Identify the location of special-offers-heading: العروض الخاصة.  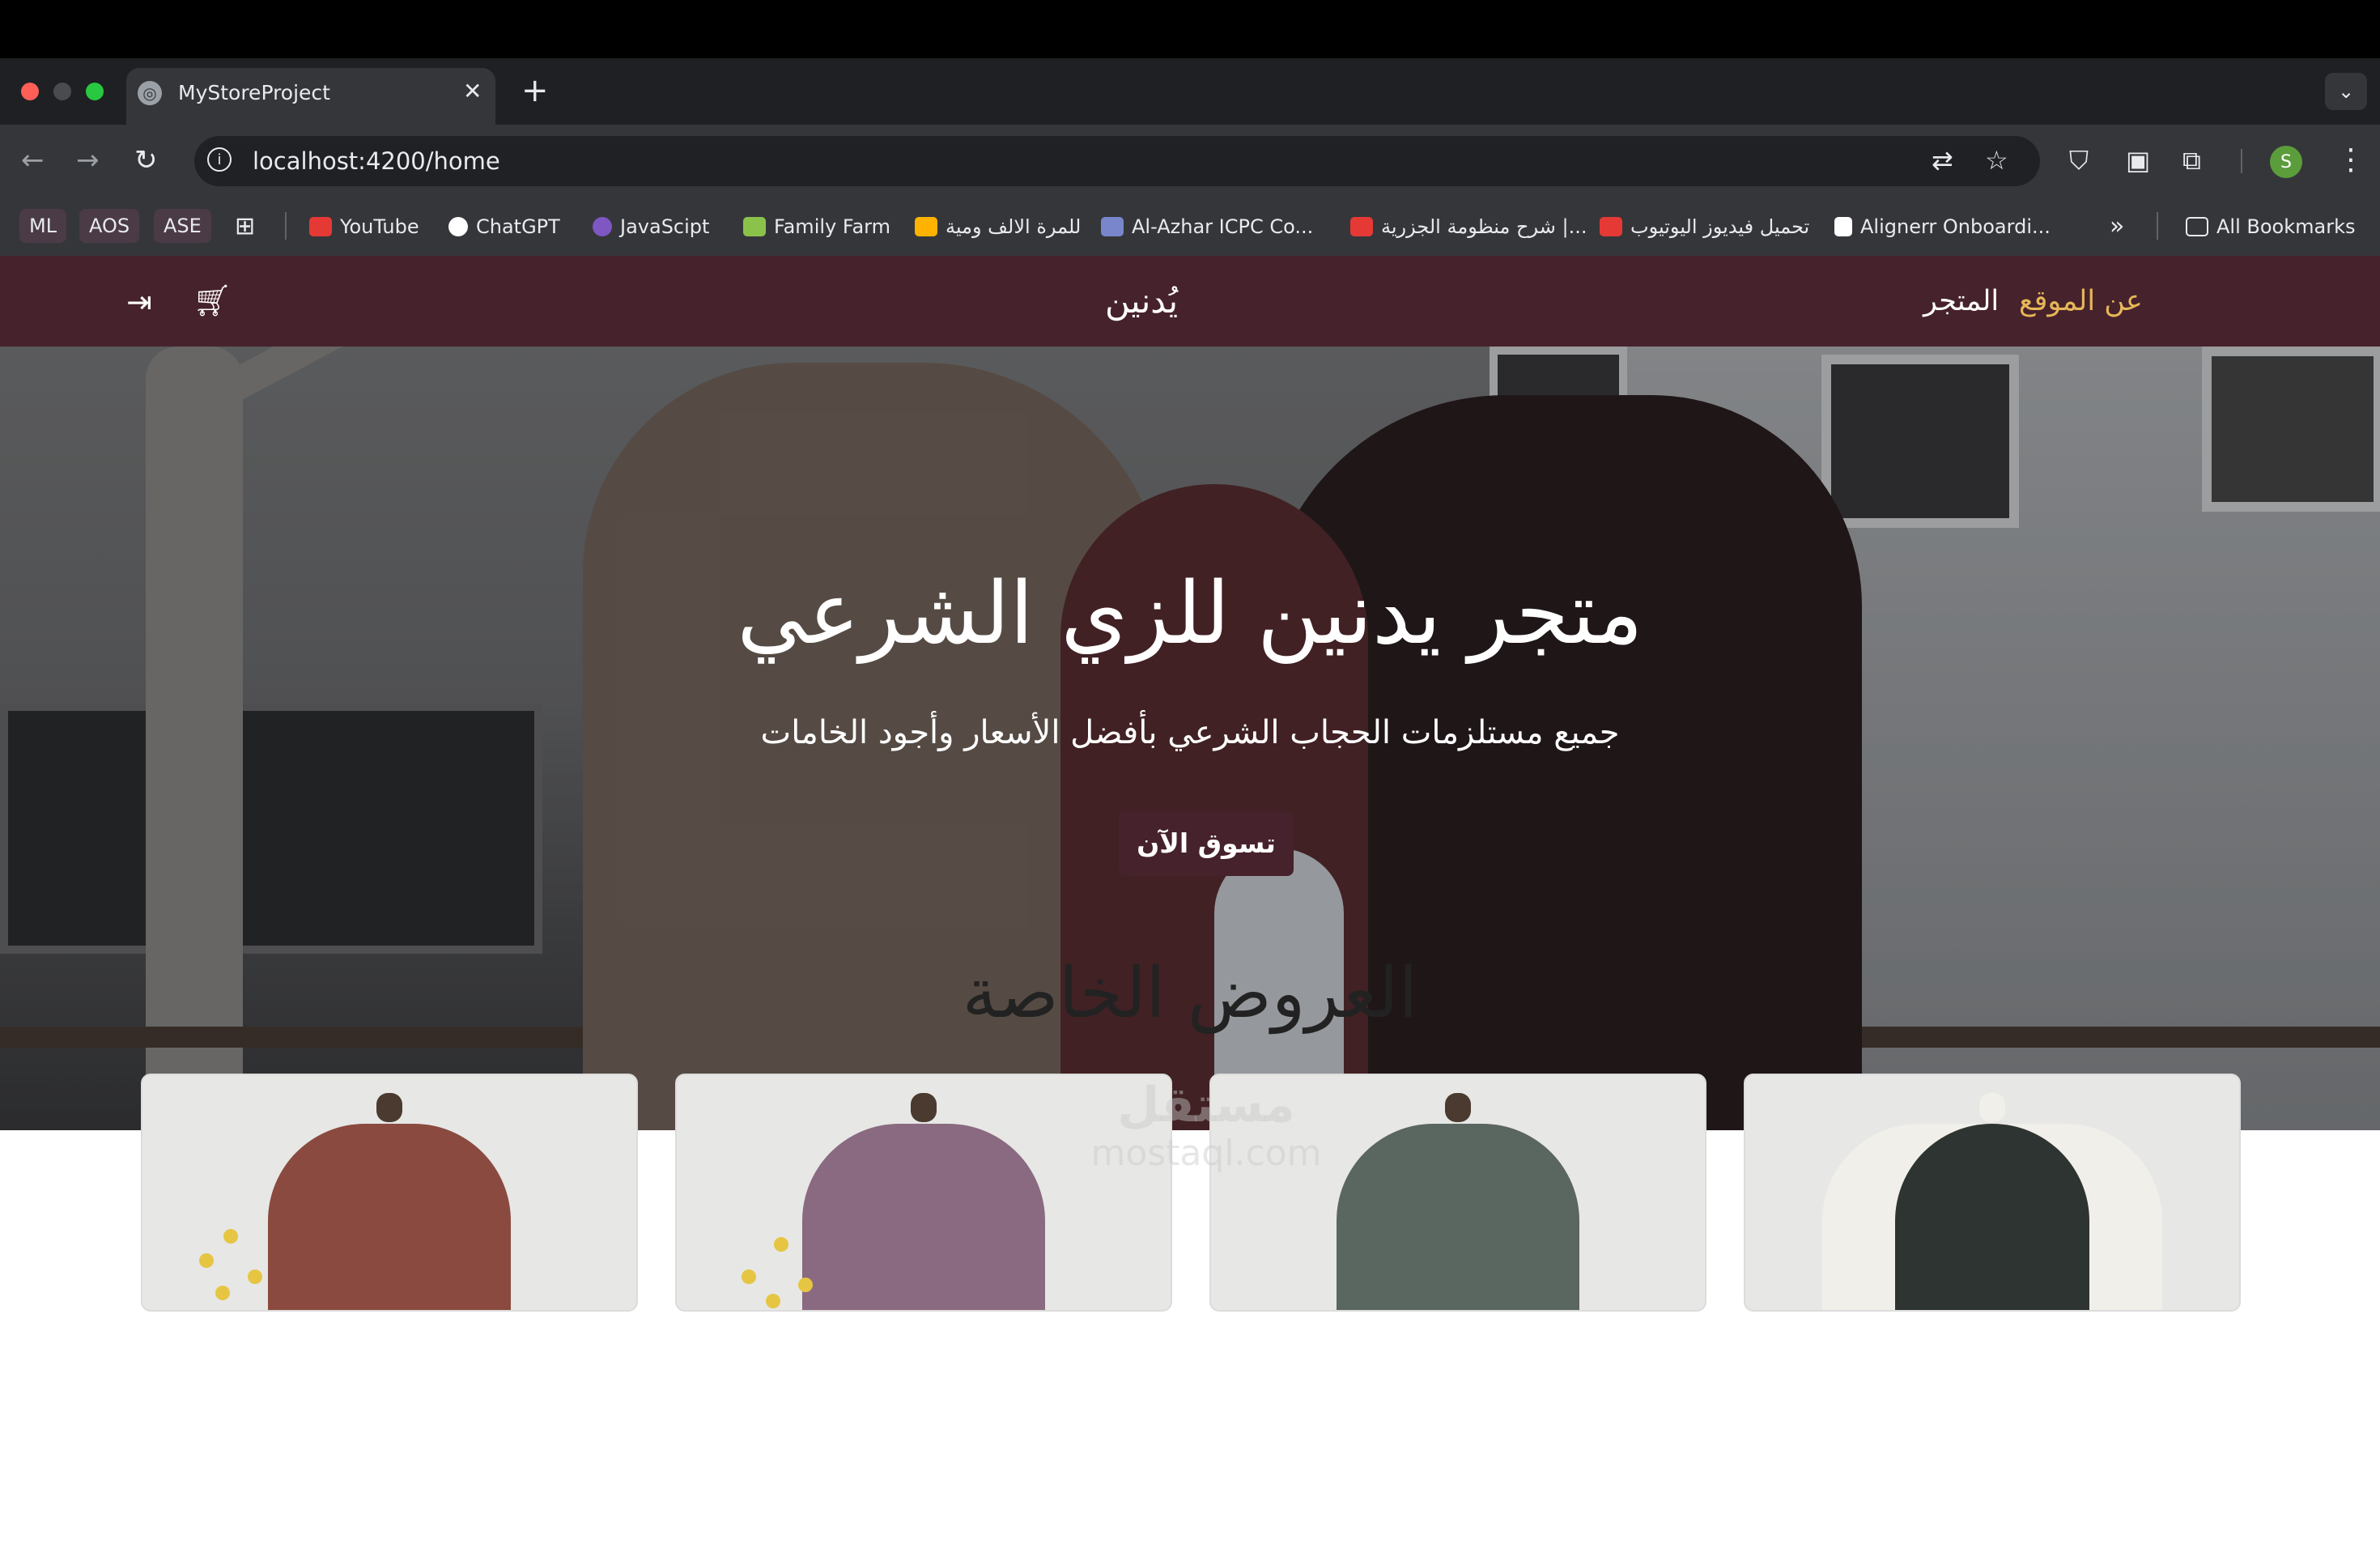
(1190, 993).